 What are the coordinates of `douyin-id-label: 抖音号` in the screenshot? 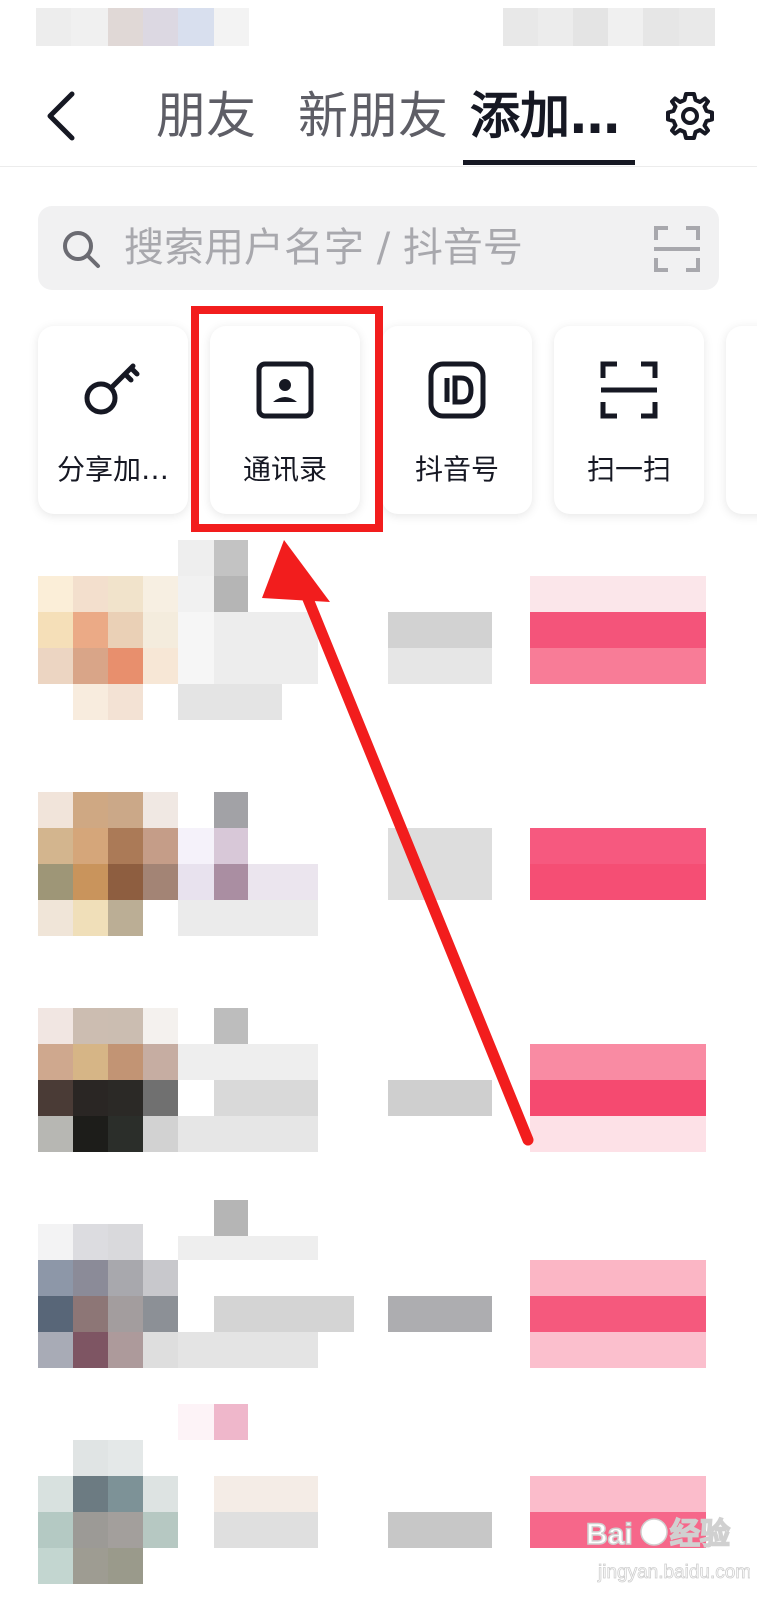 It's located at (456, 469).